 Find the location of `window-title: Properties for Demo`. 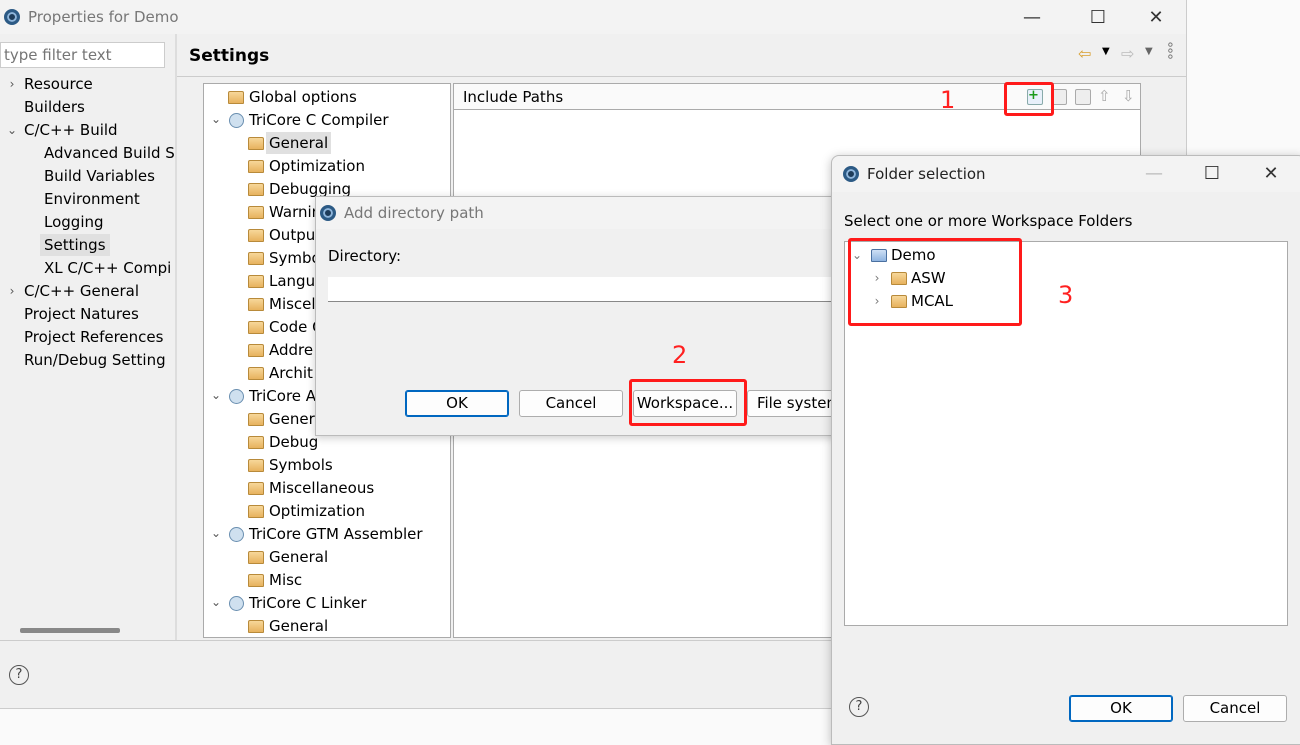

window-title: Properties for Demo is located at coordinates (103, 17).